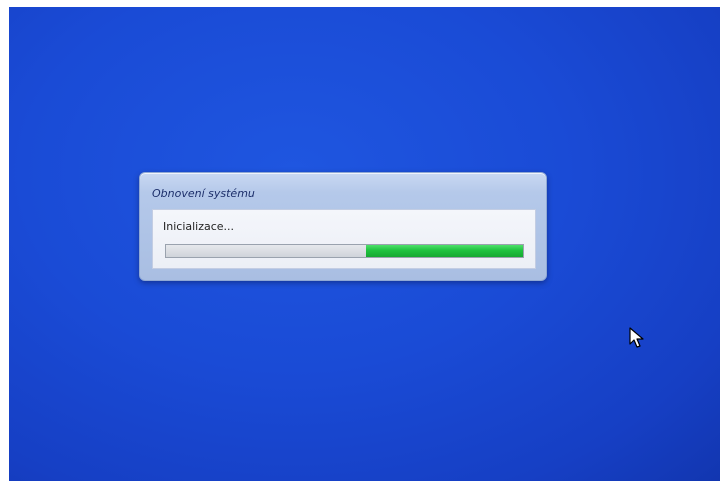 The image size is (720, 481). Describe the element at coordinates (344, 251) in the screenshot. I see `progress-bar` at that location.